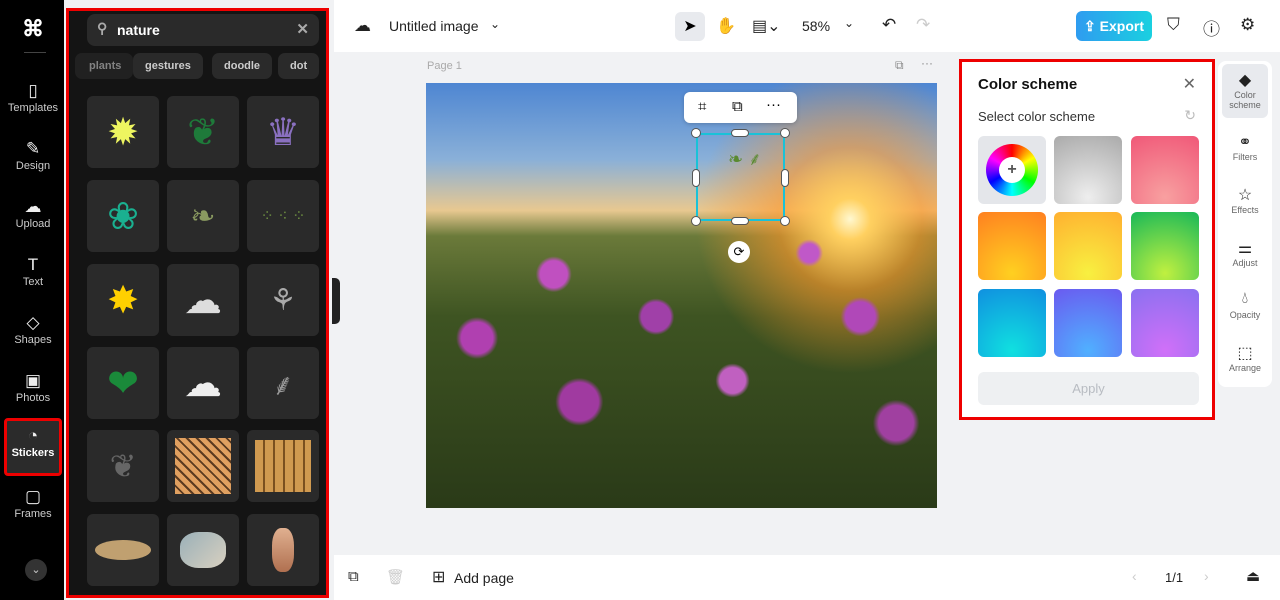 The width and height of the screenshot is (1280, 600). What do you see at coordinates (123, 216) in the screenshot?
I see `sticker-tile: ❀` at bounding box center [123, 216].